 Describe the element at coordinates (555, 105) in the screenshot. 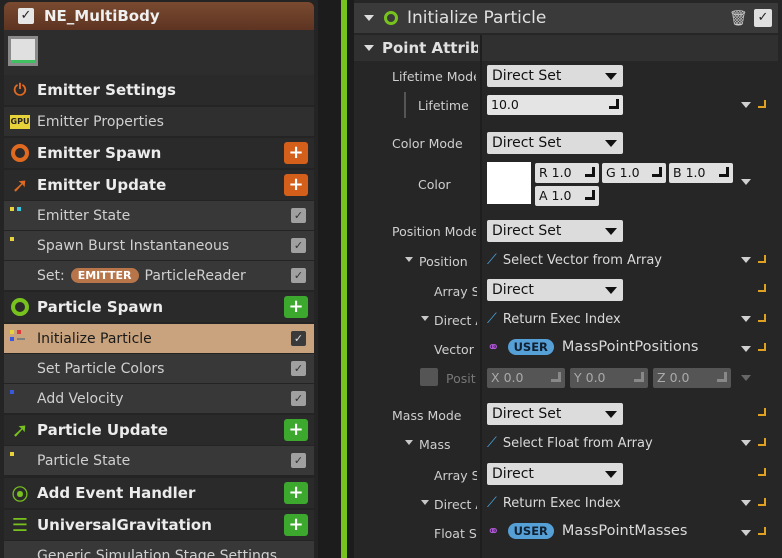

I see `lifetime-input: 10.0` at that location.